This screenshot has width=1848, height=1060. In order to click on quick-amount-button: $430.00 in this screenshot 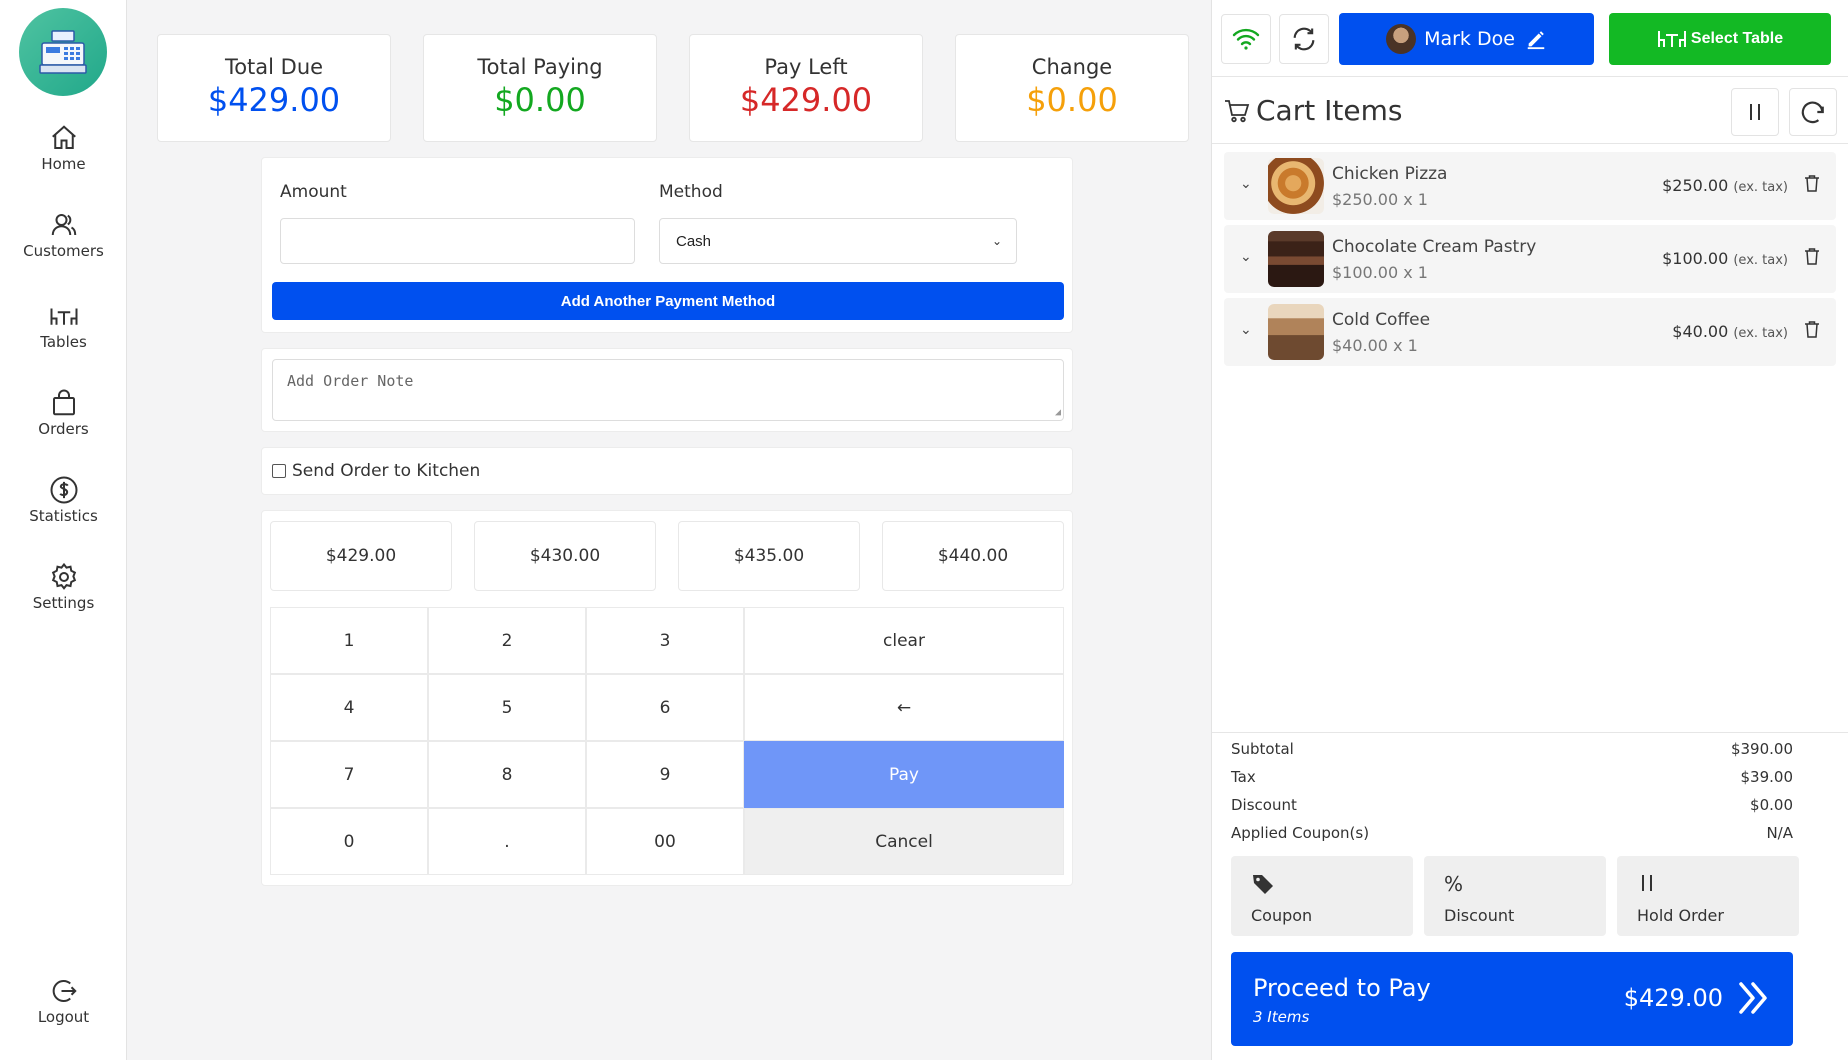, I will do `click(565, 556)`.